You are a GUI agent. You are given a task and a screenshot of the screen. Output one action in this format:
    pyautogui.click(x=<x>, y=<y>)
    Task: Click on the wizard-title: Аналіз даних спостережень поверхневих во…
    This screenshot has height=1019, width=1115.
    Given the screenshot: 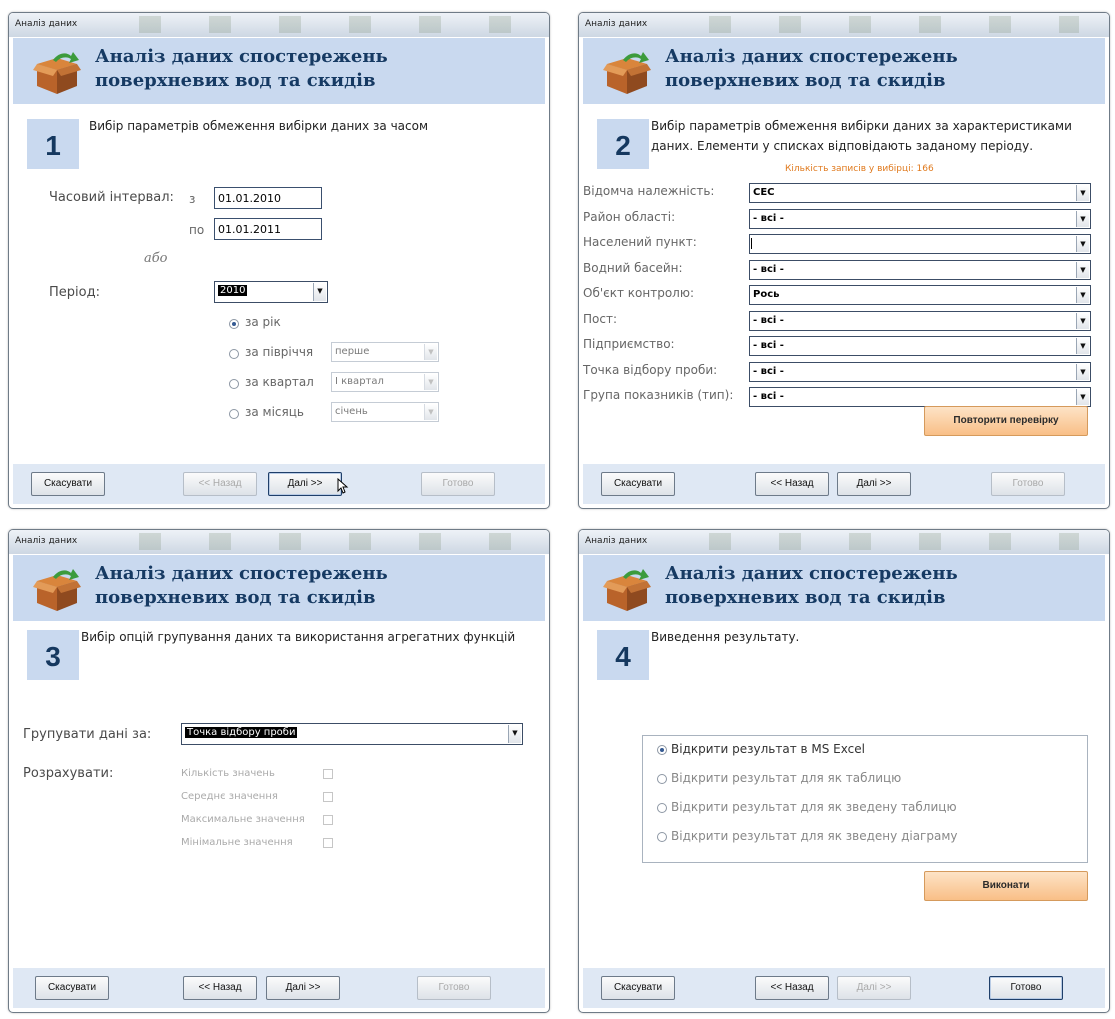 What is the action you would take?
    pyautogui.click(x=811, y=69)
    